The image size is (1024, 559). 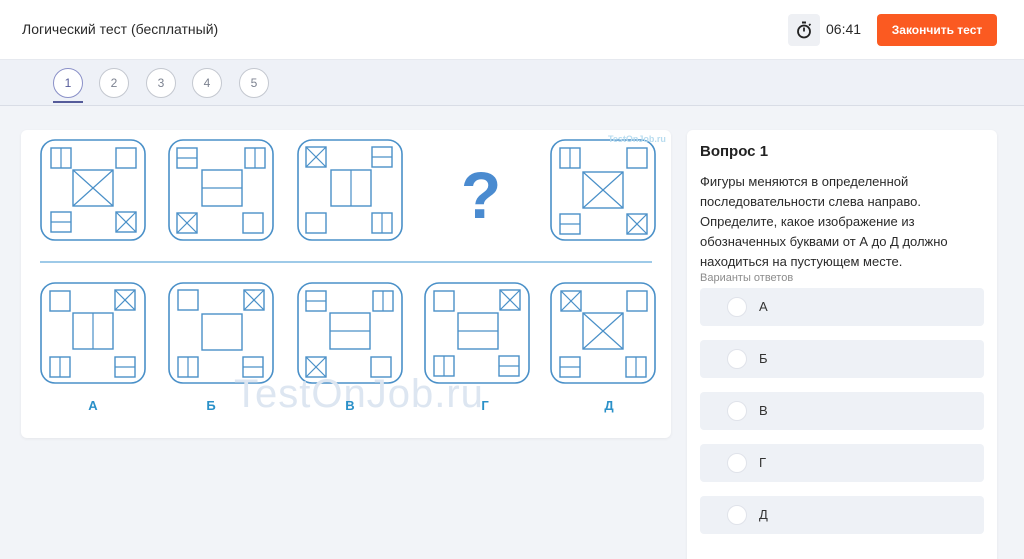 What do you see at coordinates (609, 405) in the screenshot?
I see `answer-letter-d: Д` at bounding box center [609, 405].